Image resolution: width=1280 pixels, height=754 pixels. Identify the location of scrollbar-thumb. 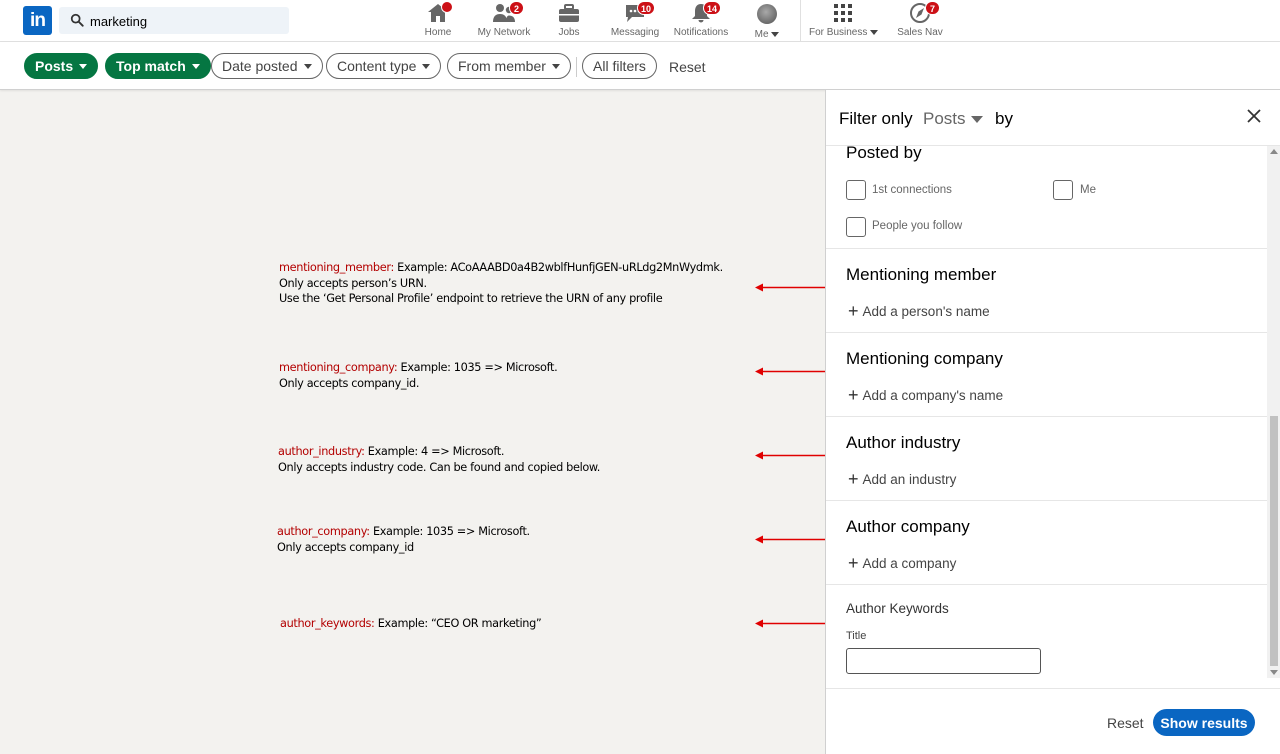
(1274, 541).